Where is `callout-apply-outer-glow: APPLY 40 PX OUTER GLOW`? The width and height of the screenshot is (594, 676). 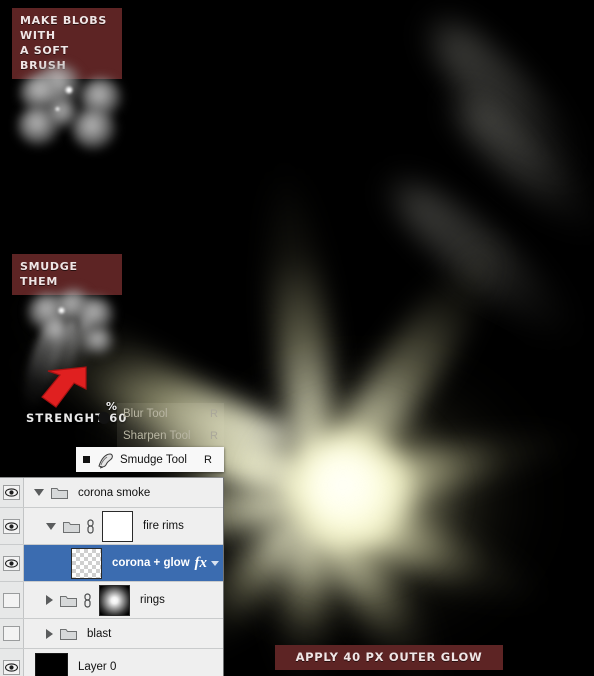
callout-apply-outer-glow: APPLY 40 PX OUTER GLOW is located at coordinates (389, 657).